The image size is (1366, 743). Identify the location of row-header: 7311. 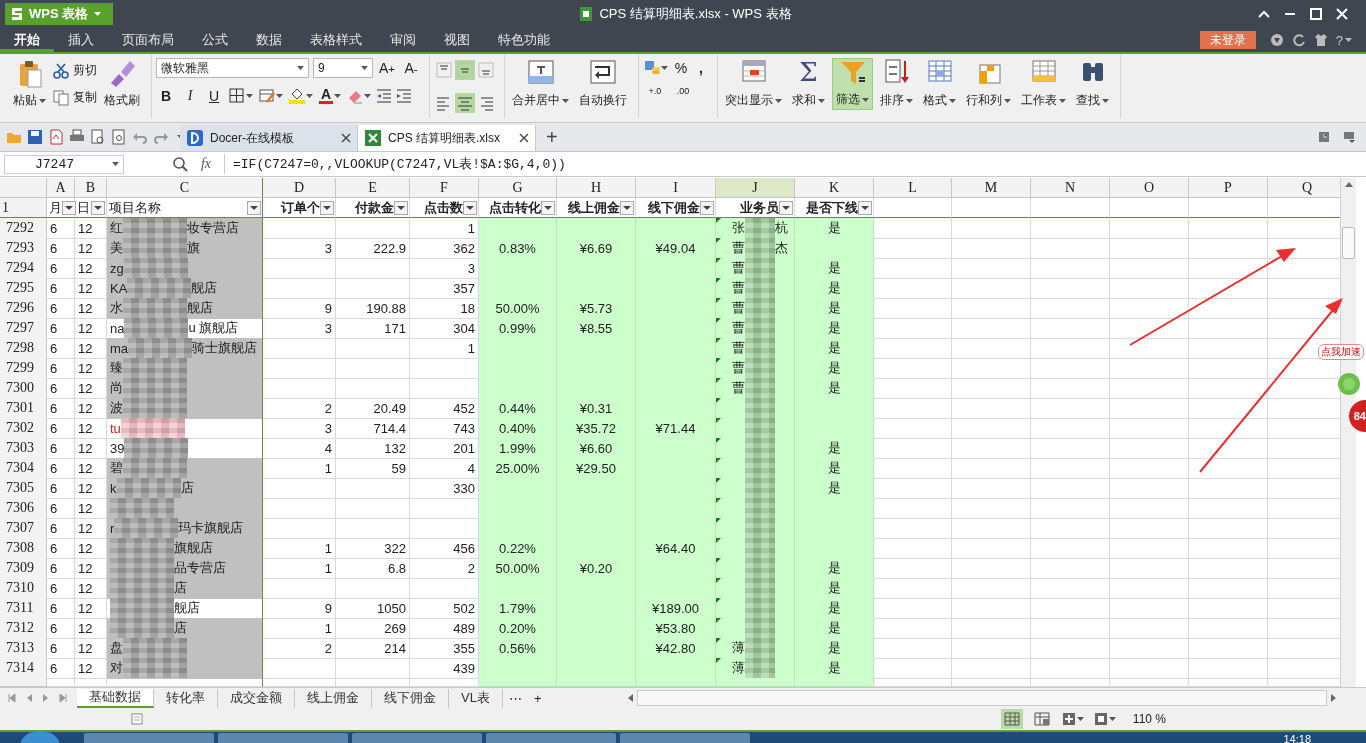
(23, 608).